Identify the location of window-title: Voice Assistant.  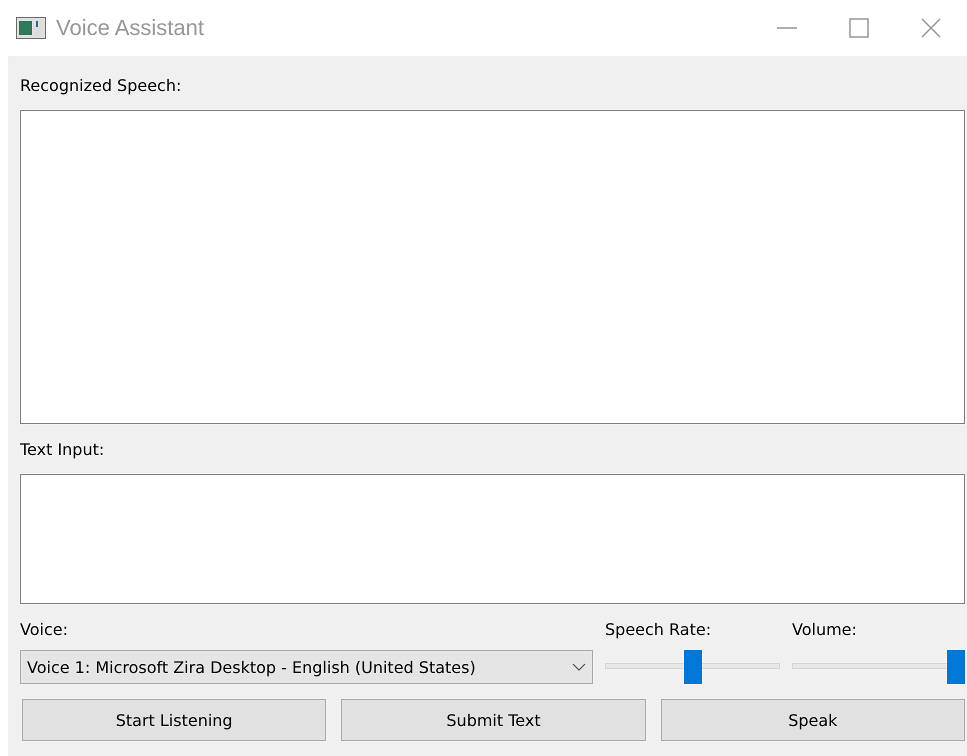
(130, 28).